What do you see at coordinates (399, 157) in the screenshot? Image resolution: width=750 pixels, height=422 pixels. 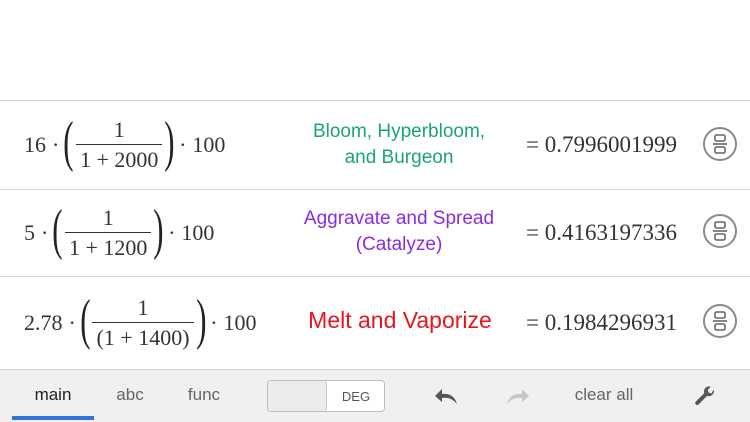 I see `label-line-2: and Burgeon` at bounding box center [399, 157].